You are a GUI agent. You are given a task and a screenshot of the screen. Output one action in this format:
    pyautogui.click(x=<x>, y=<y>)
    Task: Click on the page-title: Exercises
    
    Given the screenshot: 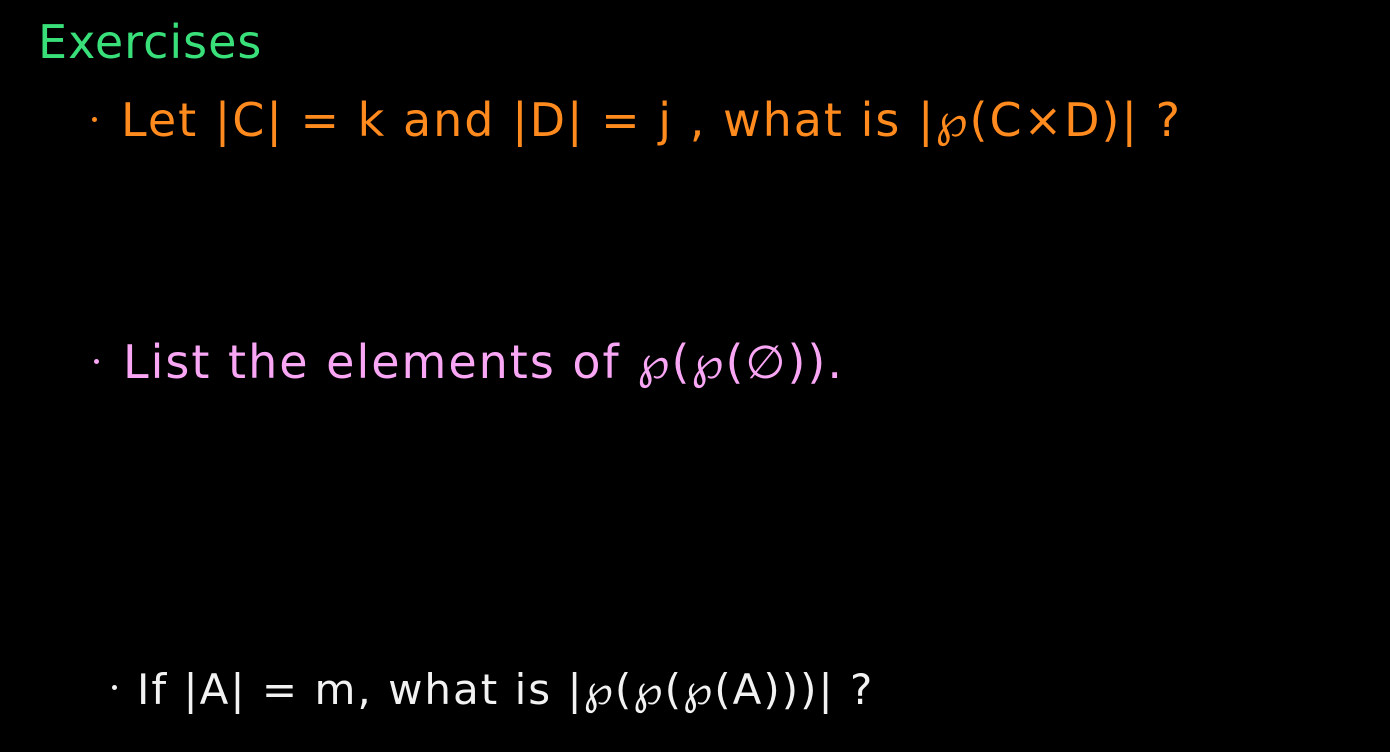 What is the action you would take?
    pyautogui.click(x=150, y=42)
    